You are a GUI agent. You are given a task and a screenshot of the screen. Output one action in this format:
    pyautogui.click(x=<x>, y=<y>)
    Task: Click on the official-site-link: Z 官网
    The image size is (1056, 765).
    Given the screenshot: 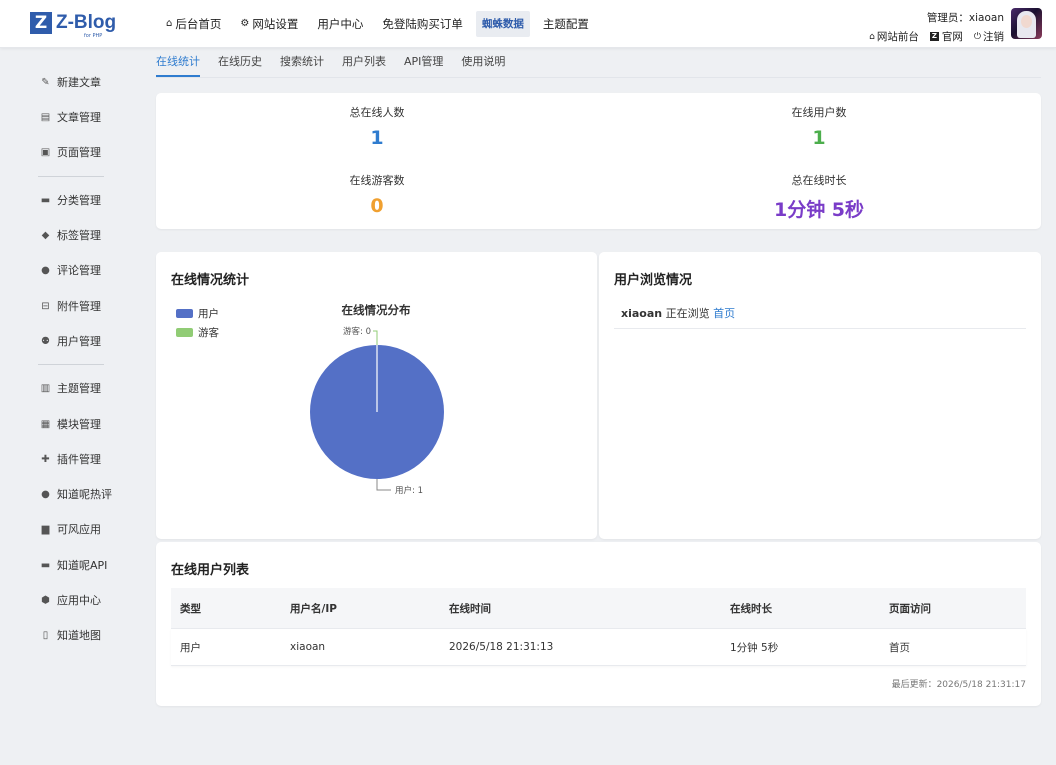 What is the action you would take?
    pyautogui.click(x=946, y=36)
    